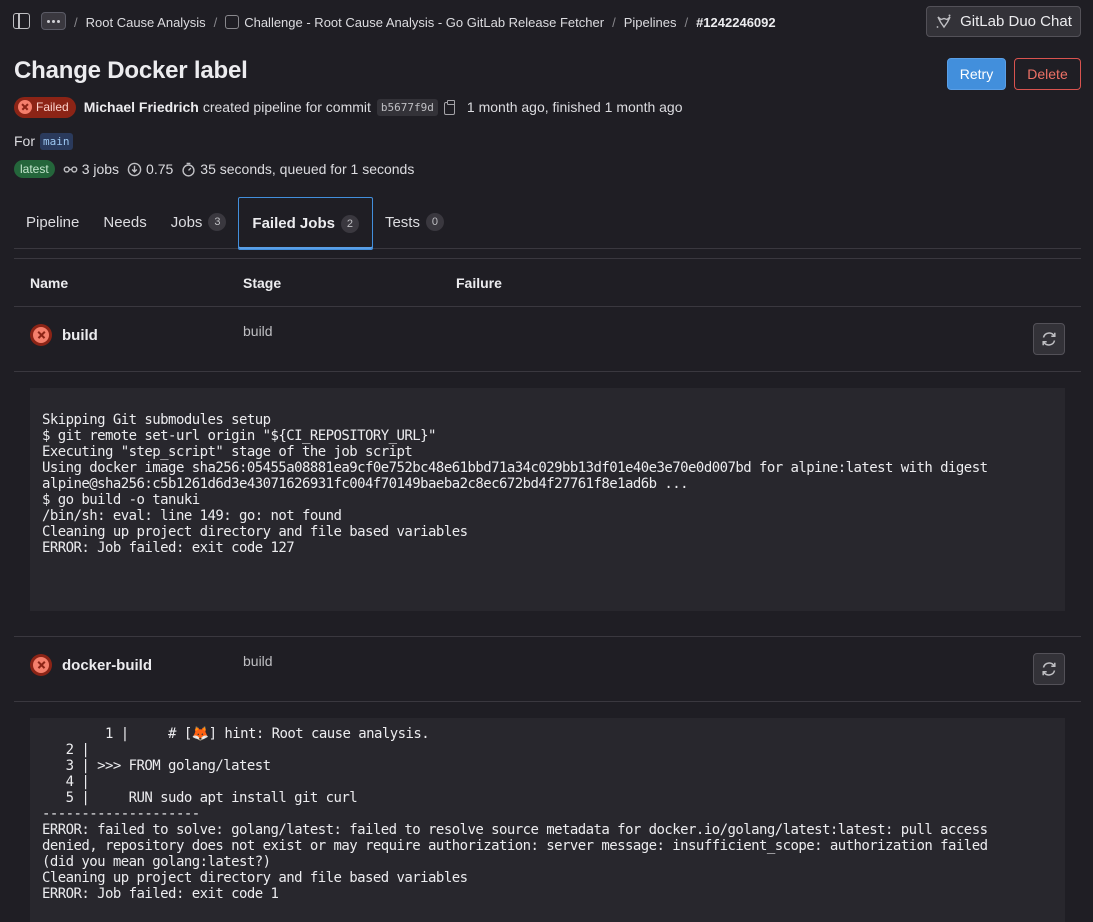  I want to click on table-row: build build, so click(547, 339).